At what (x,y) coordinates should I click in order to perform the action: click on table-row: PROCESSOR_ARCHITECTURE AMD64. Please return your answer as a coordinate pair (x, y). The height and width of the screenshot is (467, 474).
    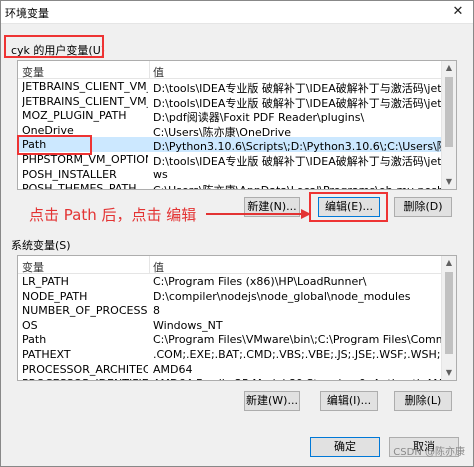
    Looking at the image, I should click on (230, 369).